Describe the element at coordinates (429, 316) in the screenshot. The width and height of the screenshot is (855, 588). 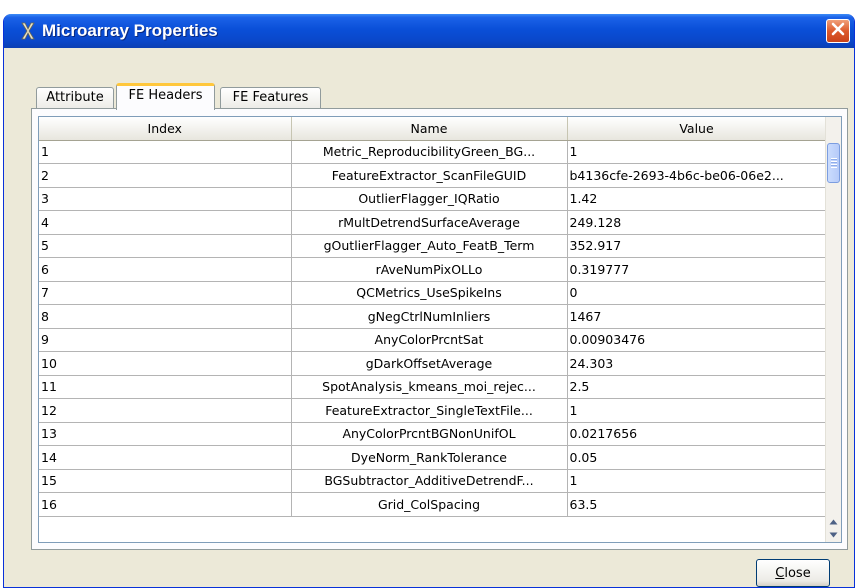
I see `cell-name: gNegCtrlNumInliers` at that location.